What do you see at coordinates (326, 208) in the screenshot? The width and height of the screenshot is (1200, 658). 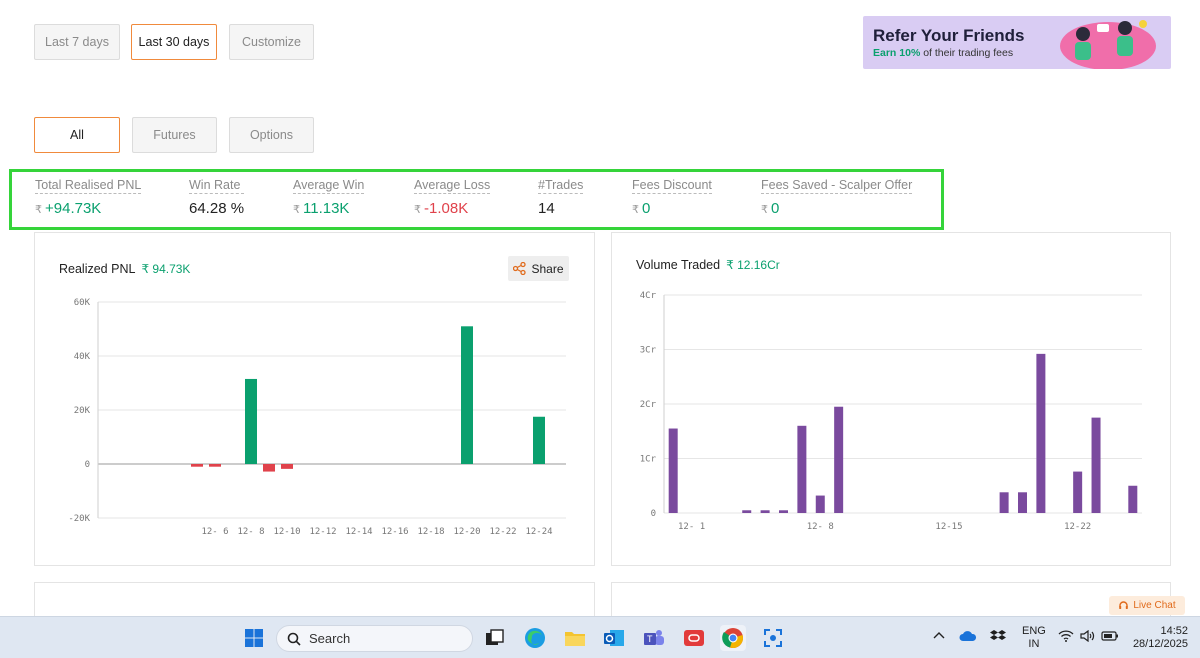 I see `stat-value: 11.13K` at bounding box center [326, 208].